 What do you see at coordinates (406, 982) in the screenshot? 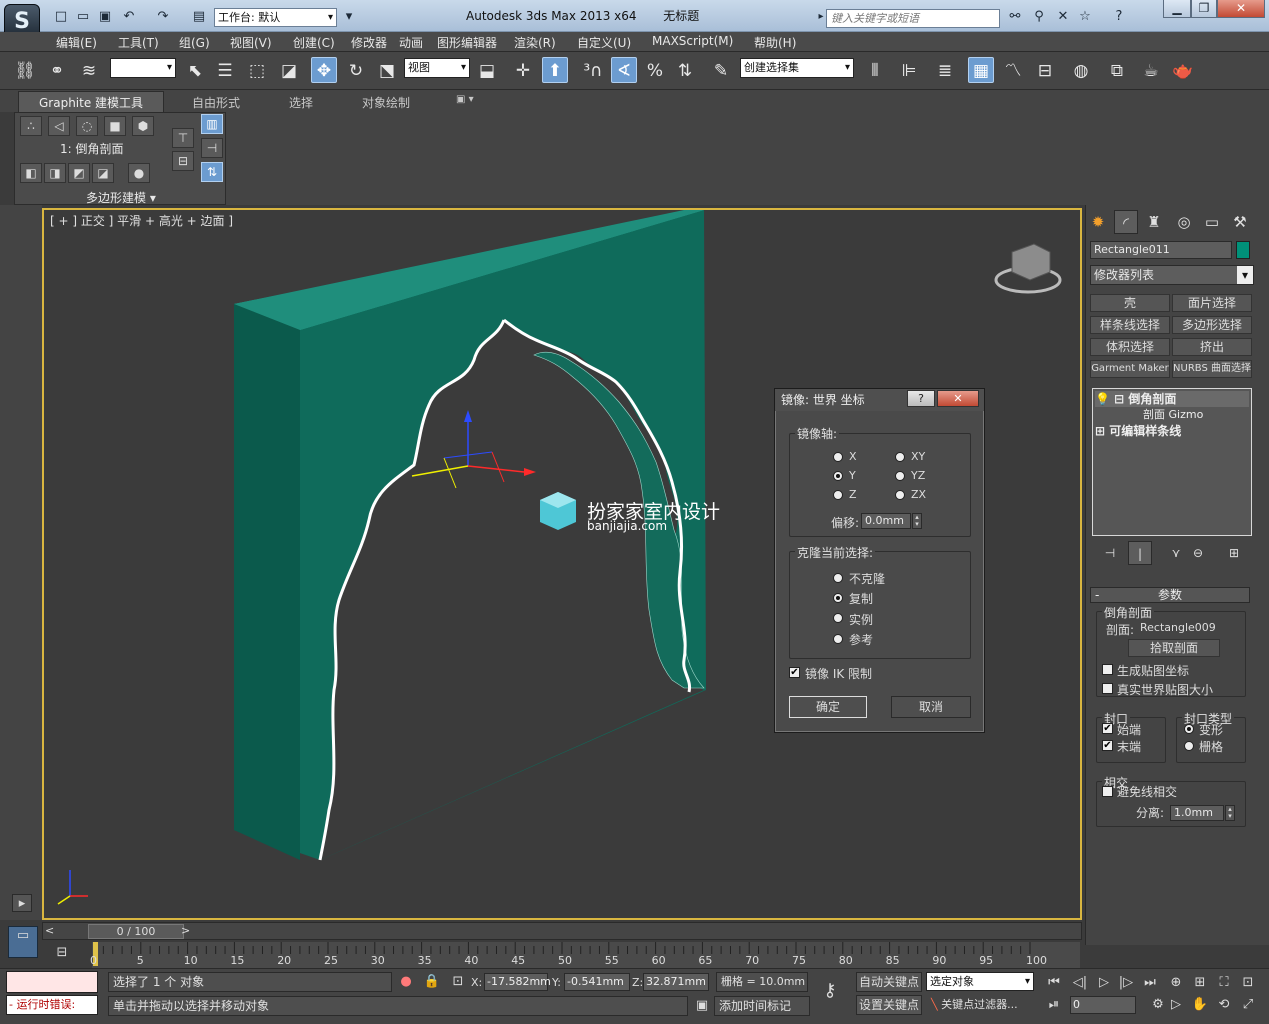
I see `isolate-selection-icon: ●` at bounding box center [406, 982].